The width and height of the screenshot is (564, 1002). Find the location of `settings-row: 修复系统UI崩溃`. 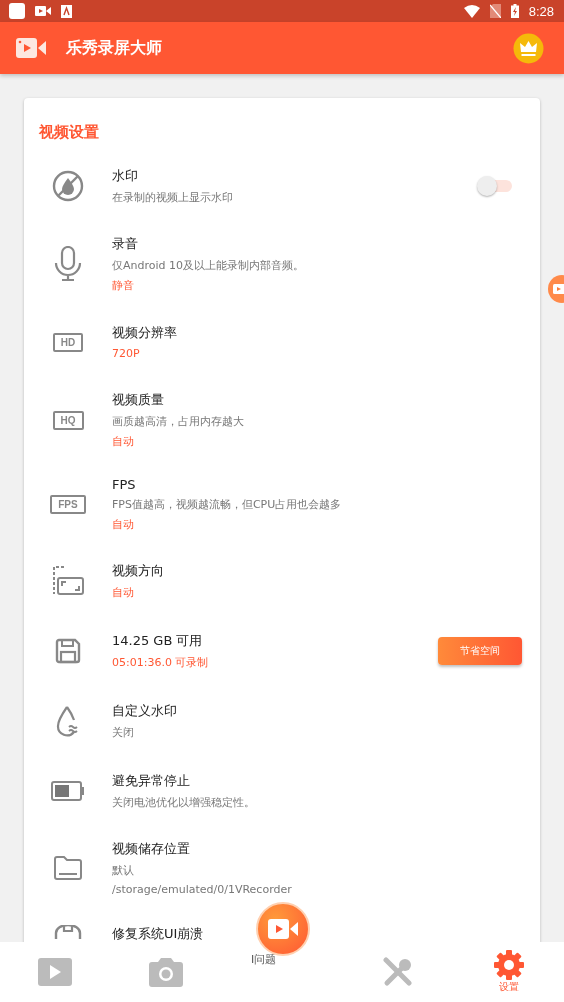

settings-row: 修复系统UI崩溃 is located at coordinates (114, 927).